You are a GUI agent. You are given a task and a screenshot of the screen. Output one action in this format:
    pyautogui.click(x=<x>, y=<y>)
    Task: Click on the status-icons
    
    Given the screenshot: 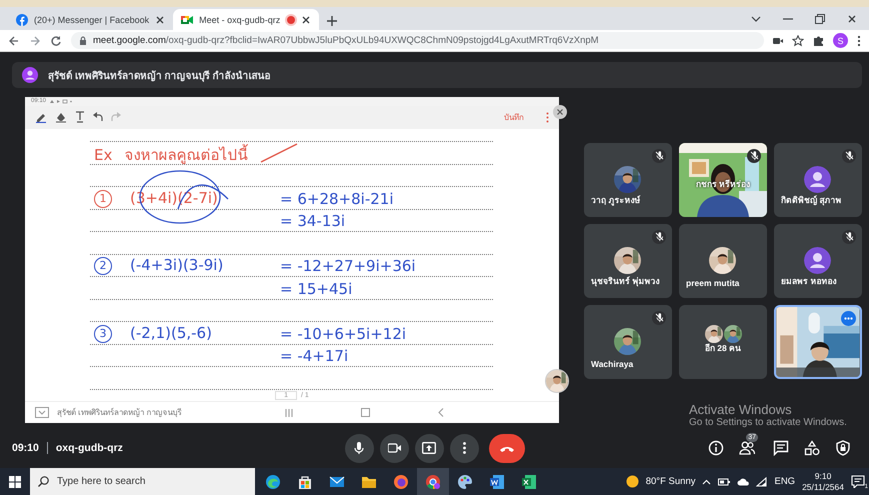 What is the action you would take?
    pyautogui.click(x=61, y=101)
    